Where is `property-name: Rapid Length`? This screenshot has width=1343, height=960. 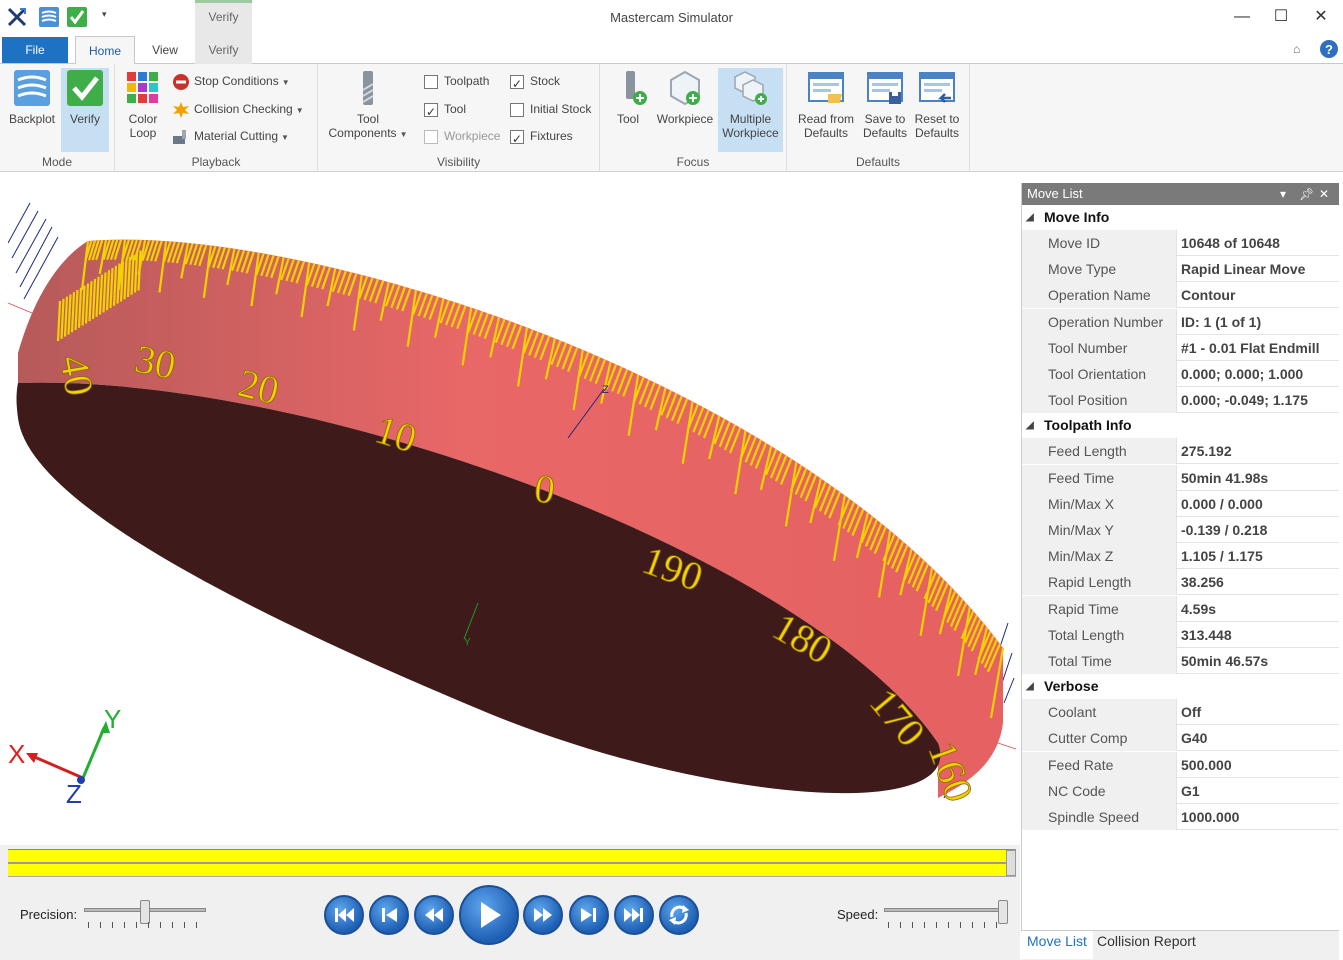
property-name: Rapid Length is located at coordinates (1099, 582).